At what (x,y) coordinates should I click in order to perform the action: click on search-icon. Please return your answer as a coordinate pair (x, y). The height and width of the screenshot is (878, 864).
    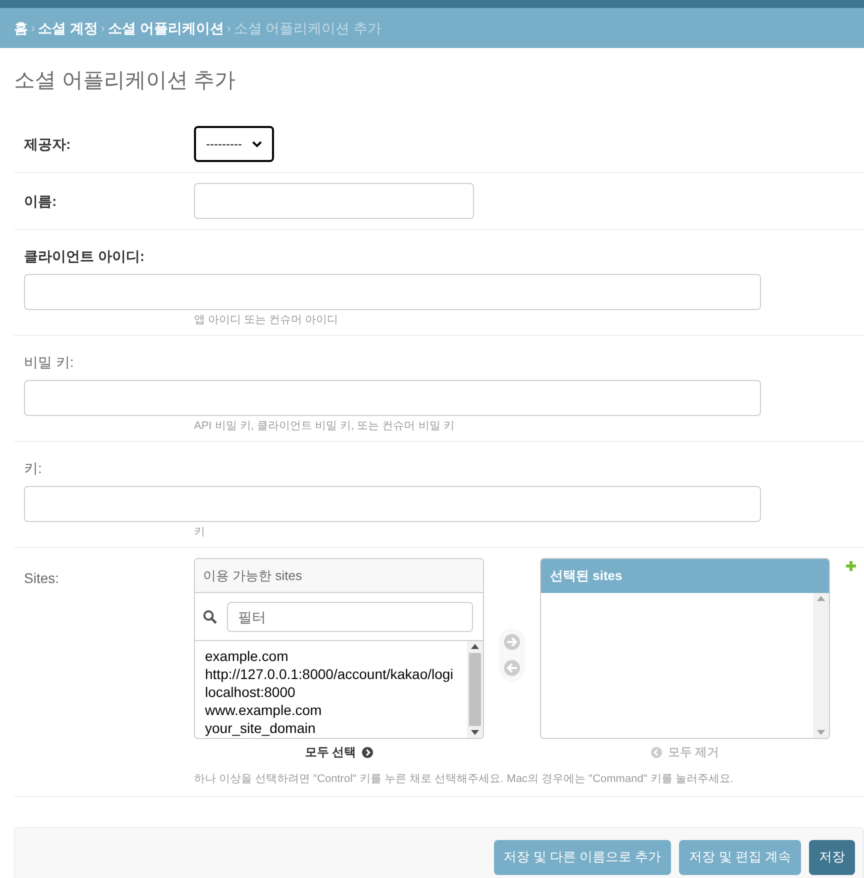
    Looking at the image, I should click on (210, 617).